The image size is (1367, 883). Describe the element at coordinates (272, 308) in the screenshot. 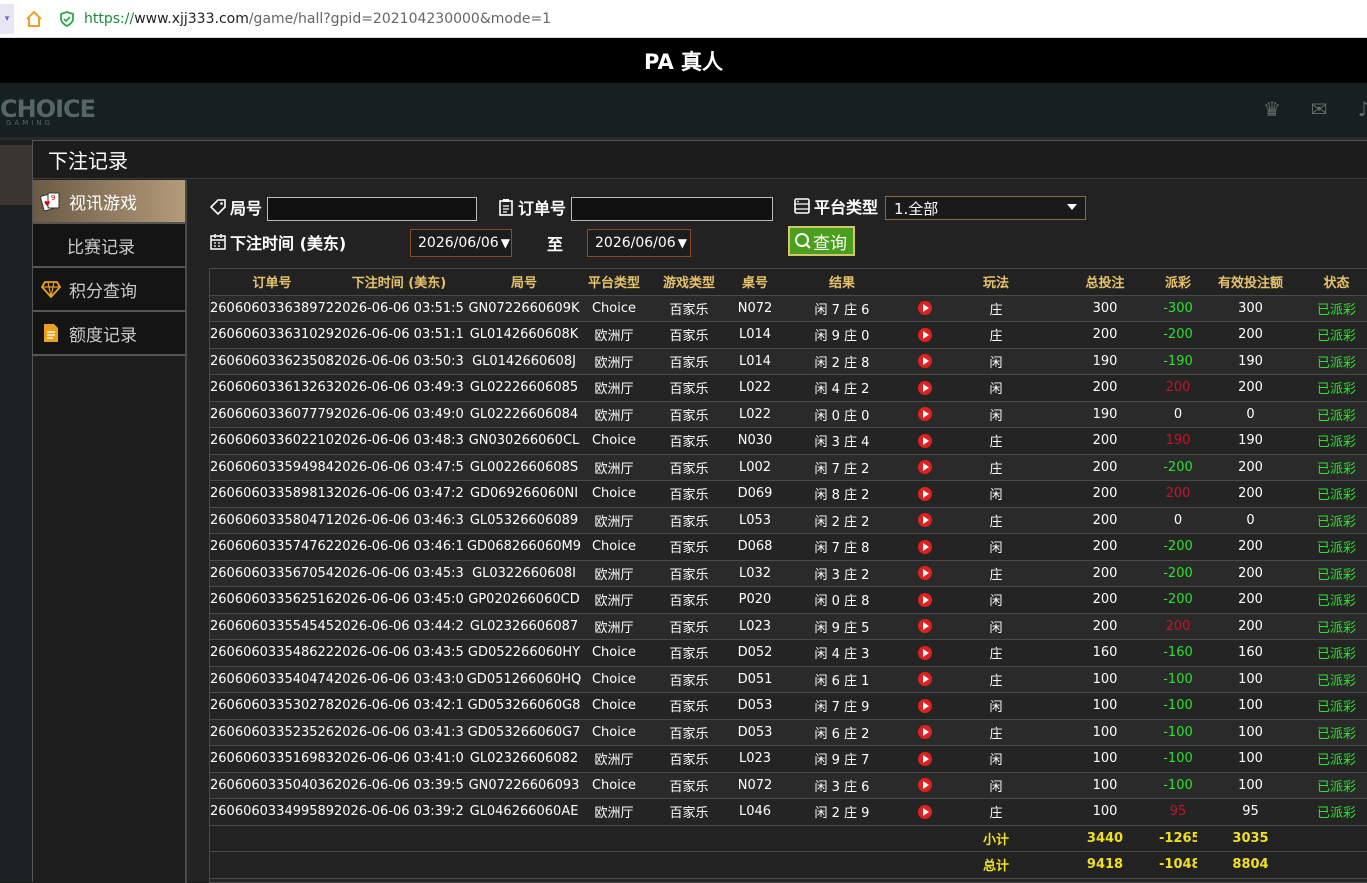

I see `order-id-cell: 260606033638972` at that location.